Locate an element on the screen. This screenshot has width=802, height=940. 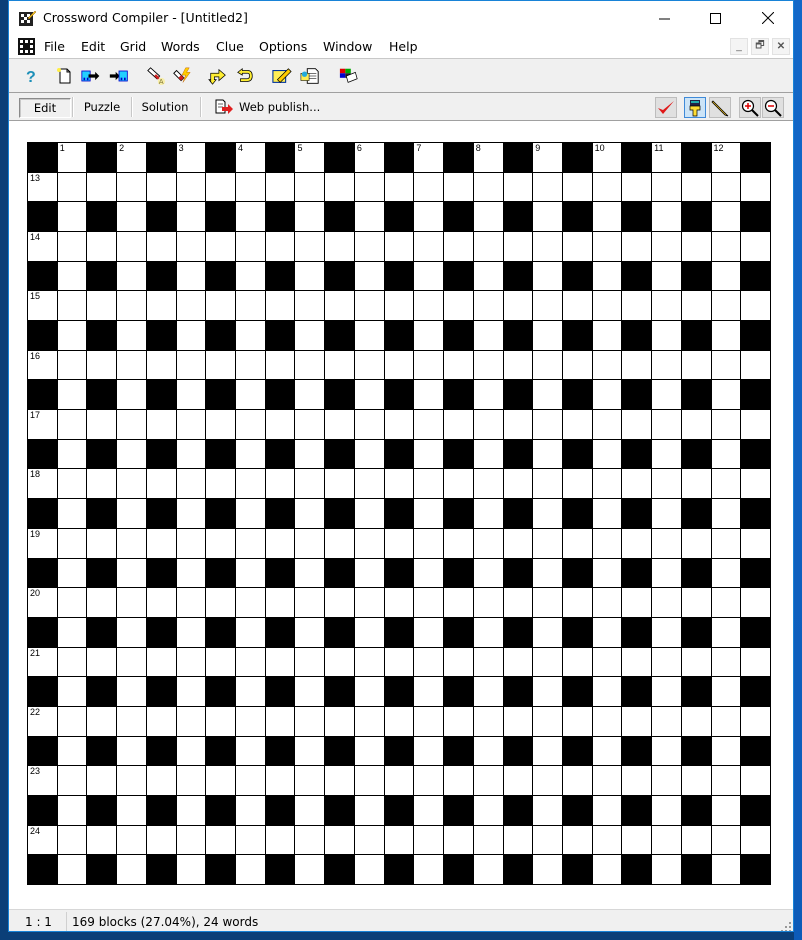
mdi-close-button: ✕ is located at coordinates (781, 46).